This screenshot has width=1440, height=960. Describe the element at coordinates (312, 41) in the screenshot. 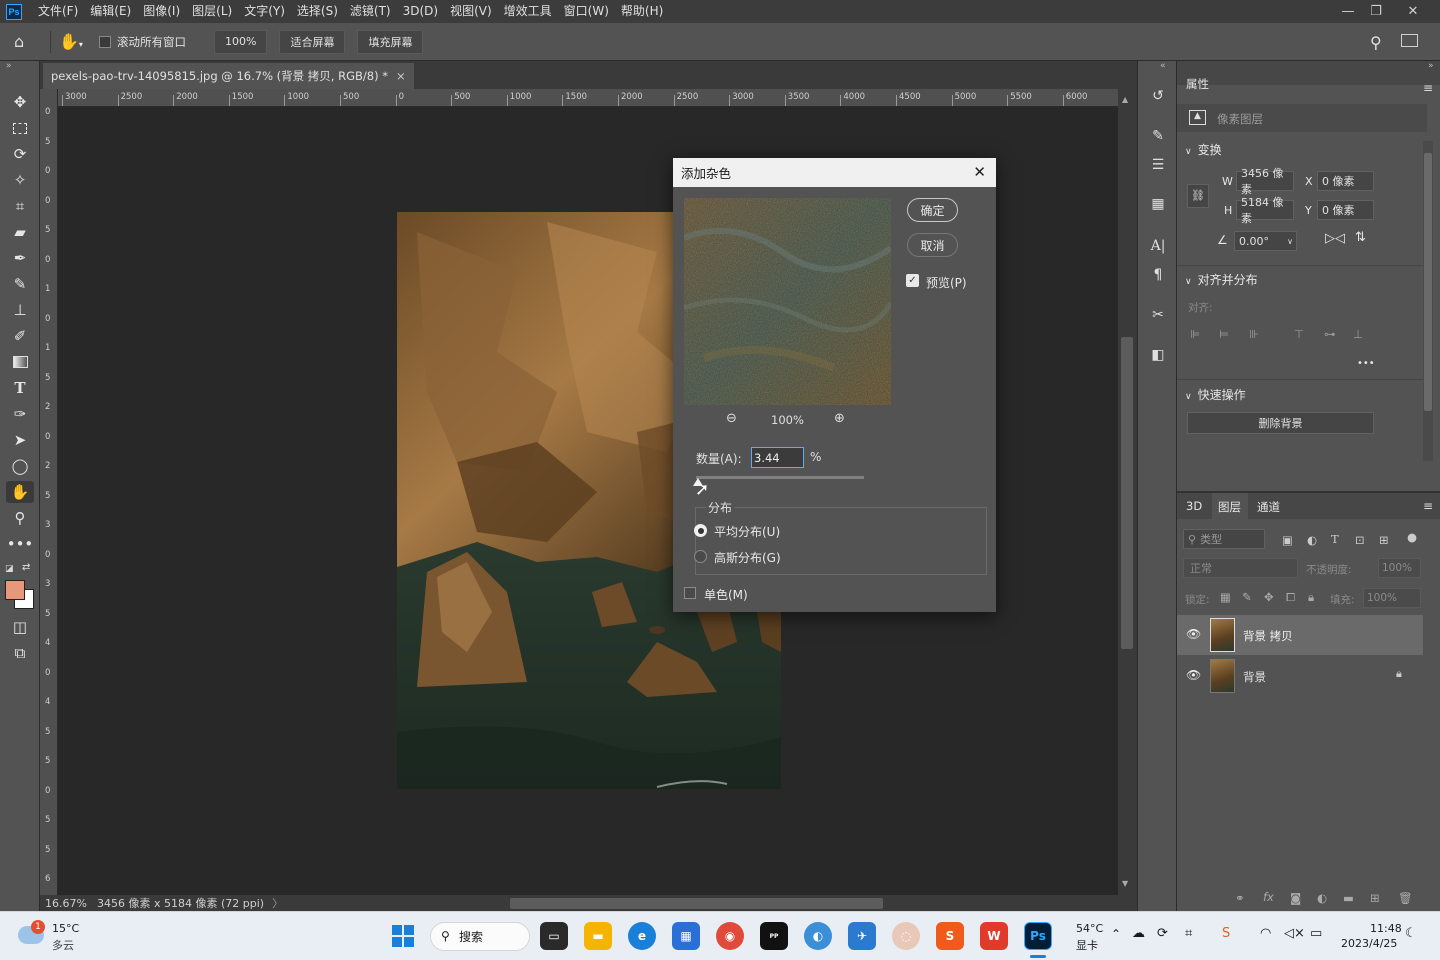

I see `fit-screen-button: 适合屏幕` at that location.